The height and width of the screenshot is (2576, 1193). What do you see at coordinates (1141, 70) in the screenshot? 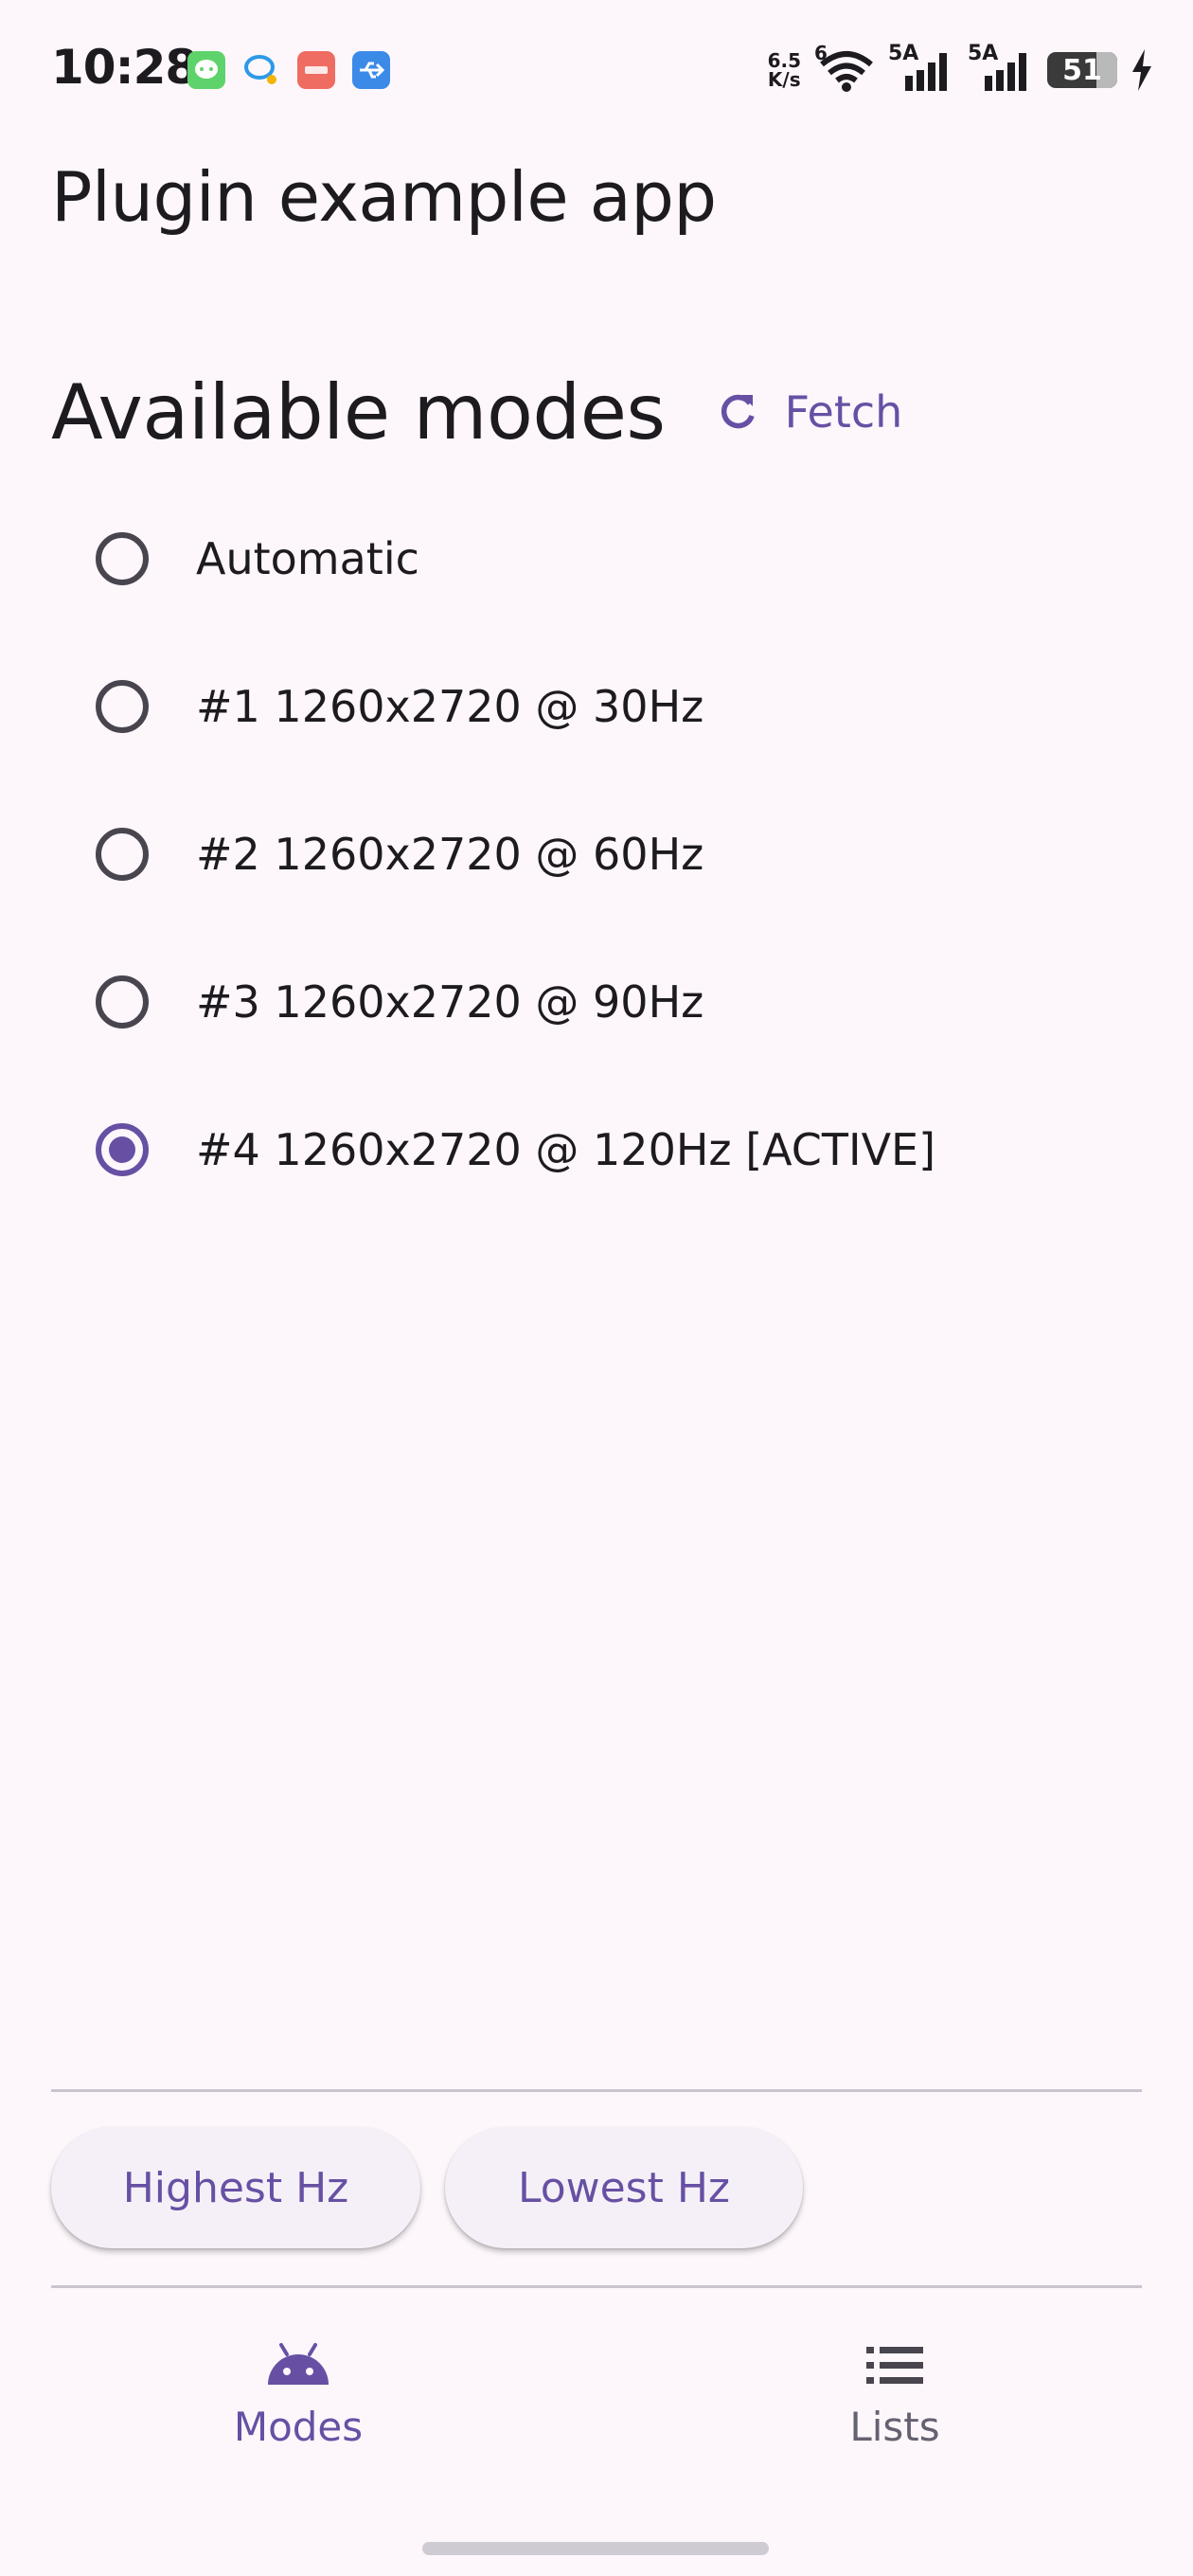
I see `charging-bolt-icon` at bounding box center [1141, 70].